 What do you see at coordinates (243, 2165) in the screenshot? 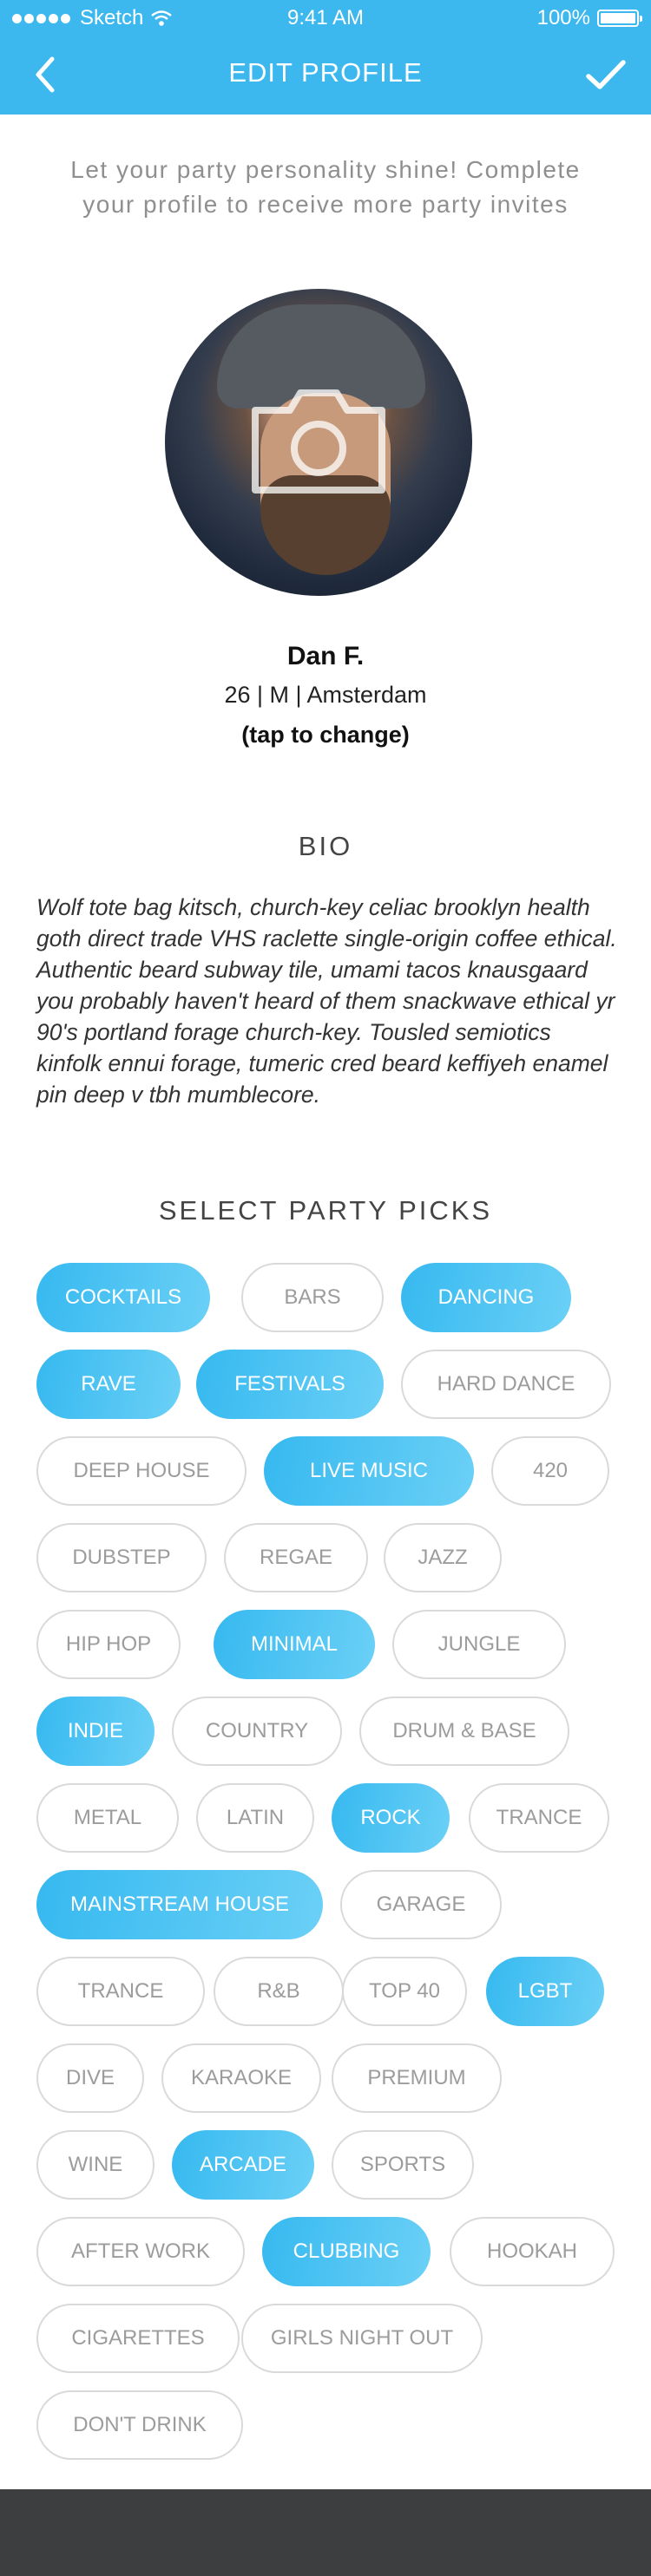
I see `party-pick-chip: ARCADE` at bounding box center [243, 2165].